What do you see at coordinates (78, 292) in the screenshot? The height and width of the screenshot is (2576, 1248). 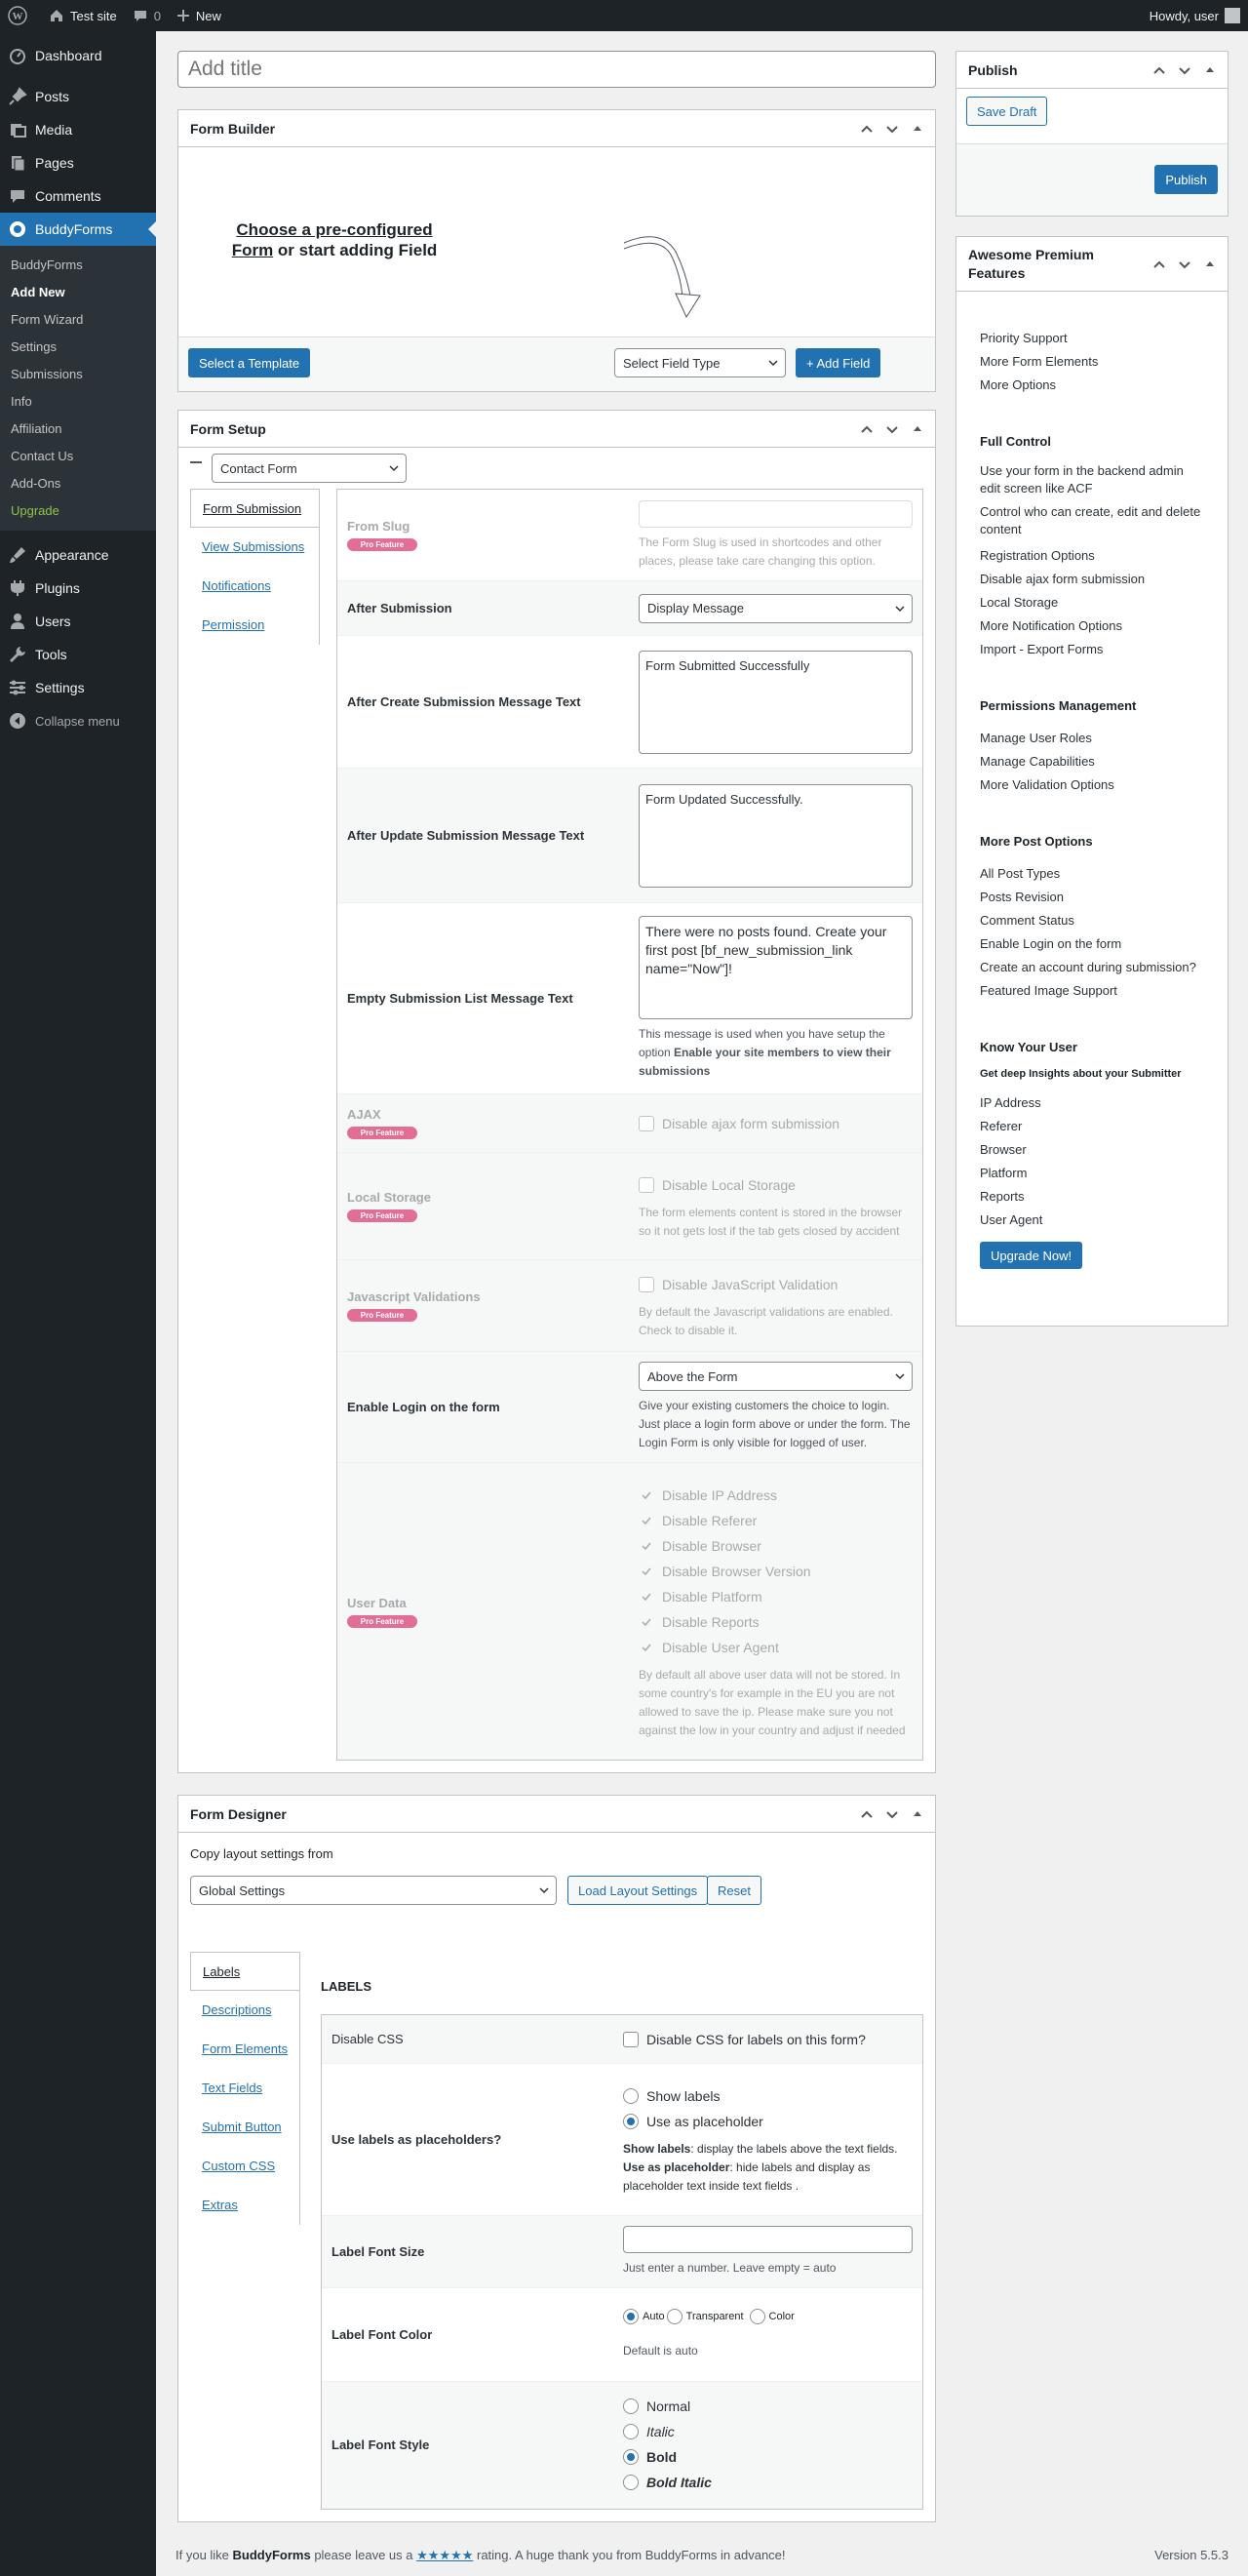 I see `submenu-add-new: Add New` at bounding box center [78, 292].